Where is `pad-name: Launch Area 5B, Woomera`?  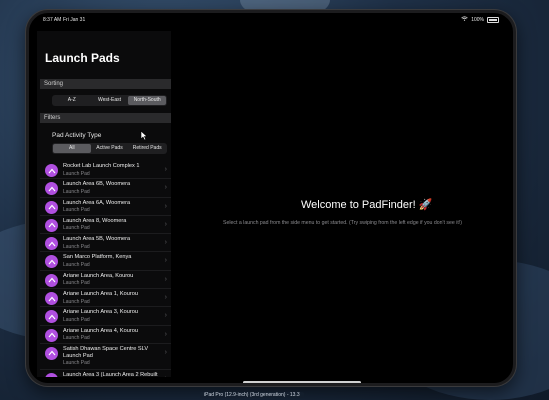 pad-name: Launch Area 5B, Woomera is located at coordinates (97, 239).